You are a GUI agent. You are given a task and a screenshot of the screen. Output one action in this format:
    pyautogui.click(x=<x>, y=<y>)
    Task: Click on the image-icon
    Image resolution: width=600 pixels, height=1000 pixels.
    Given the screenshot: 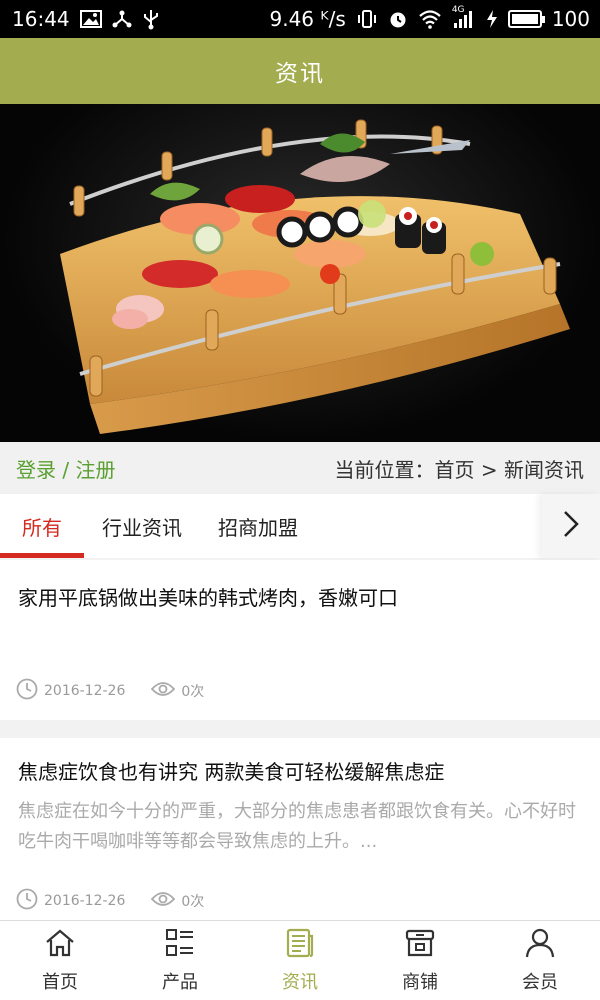 What is the action you would take?
    pyautogui.click(x=90, y=19)
    